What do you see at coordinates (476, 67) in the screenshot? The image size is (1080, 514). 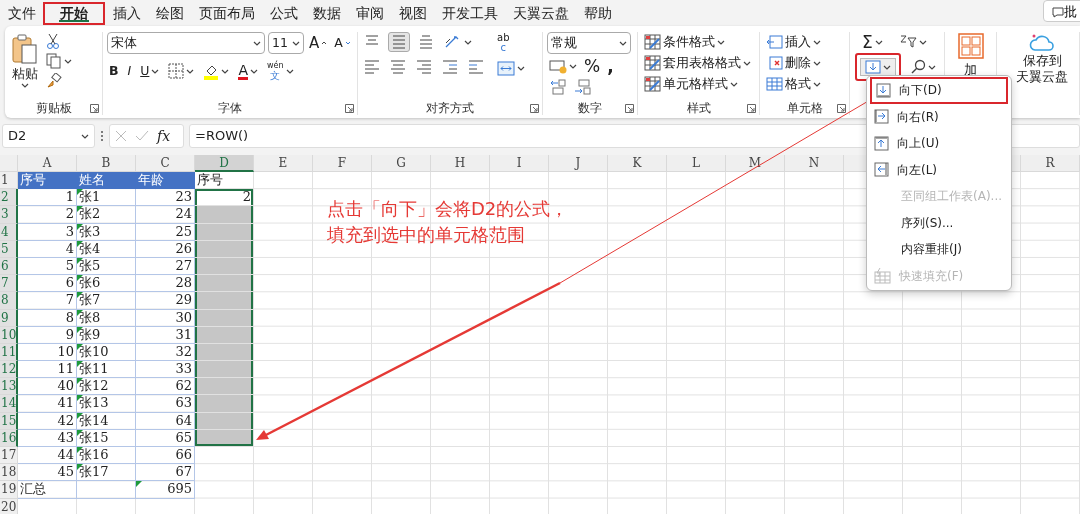 I see `increase-indent-button` at bounding box center [476, 67].